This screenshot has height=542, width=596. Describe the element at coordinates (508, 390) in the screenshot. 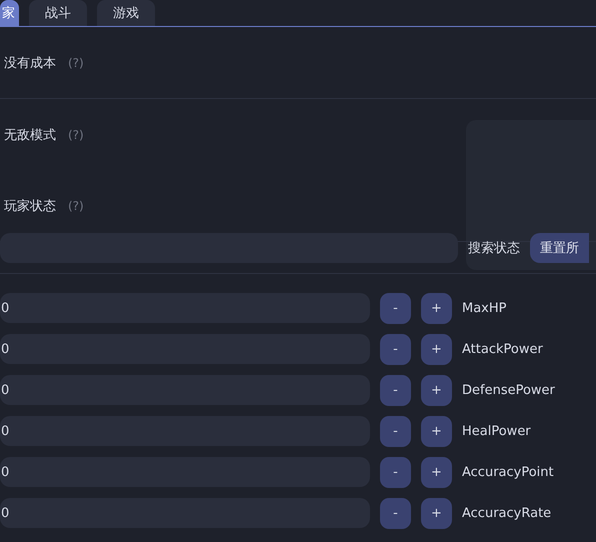

I see `stat-label: DefensePower` at that location.